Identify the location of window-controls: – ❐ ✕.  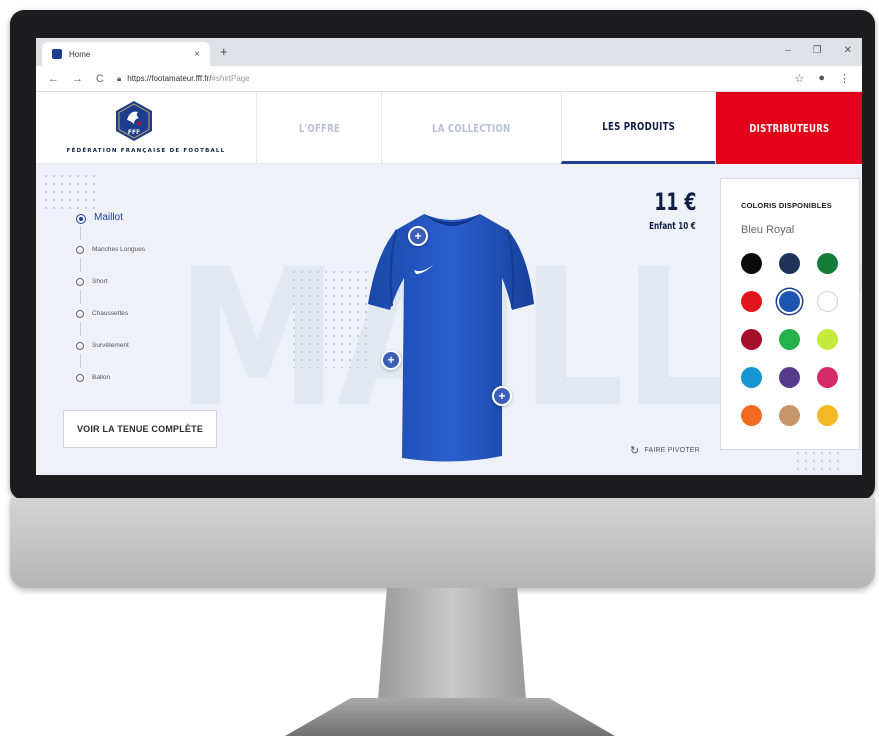
(818, 50).